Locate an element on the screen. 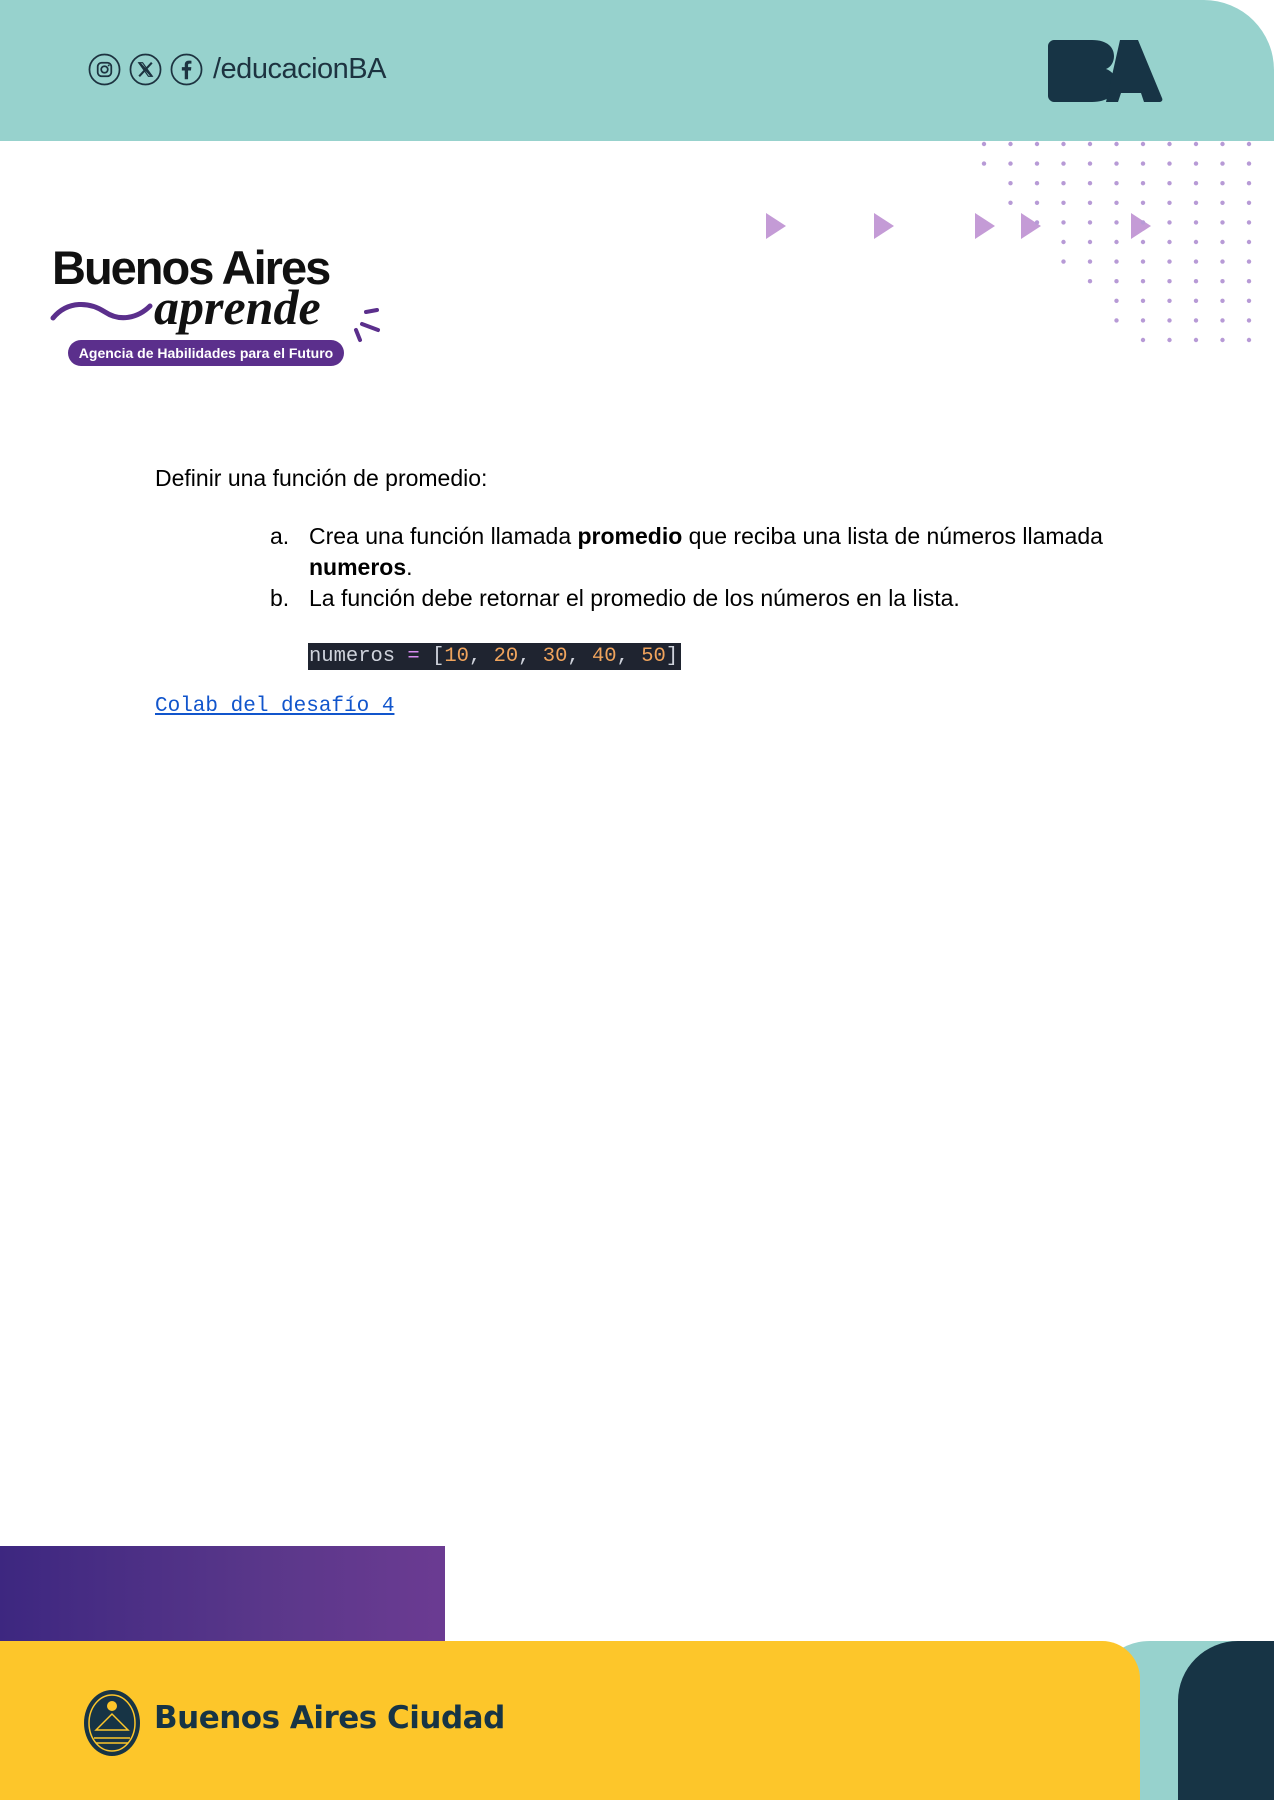 This screenshot has width=1274, height=1800. decorative-pattern is located at coordinates (1009, 242).